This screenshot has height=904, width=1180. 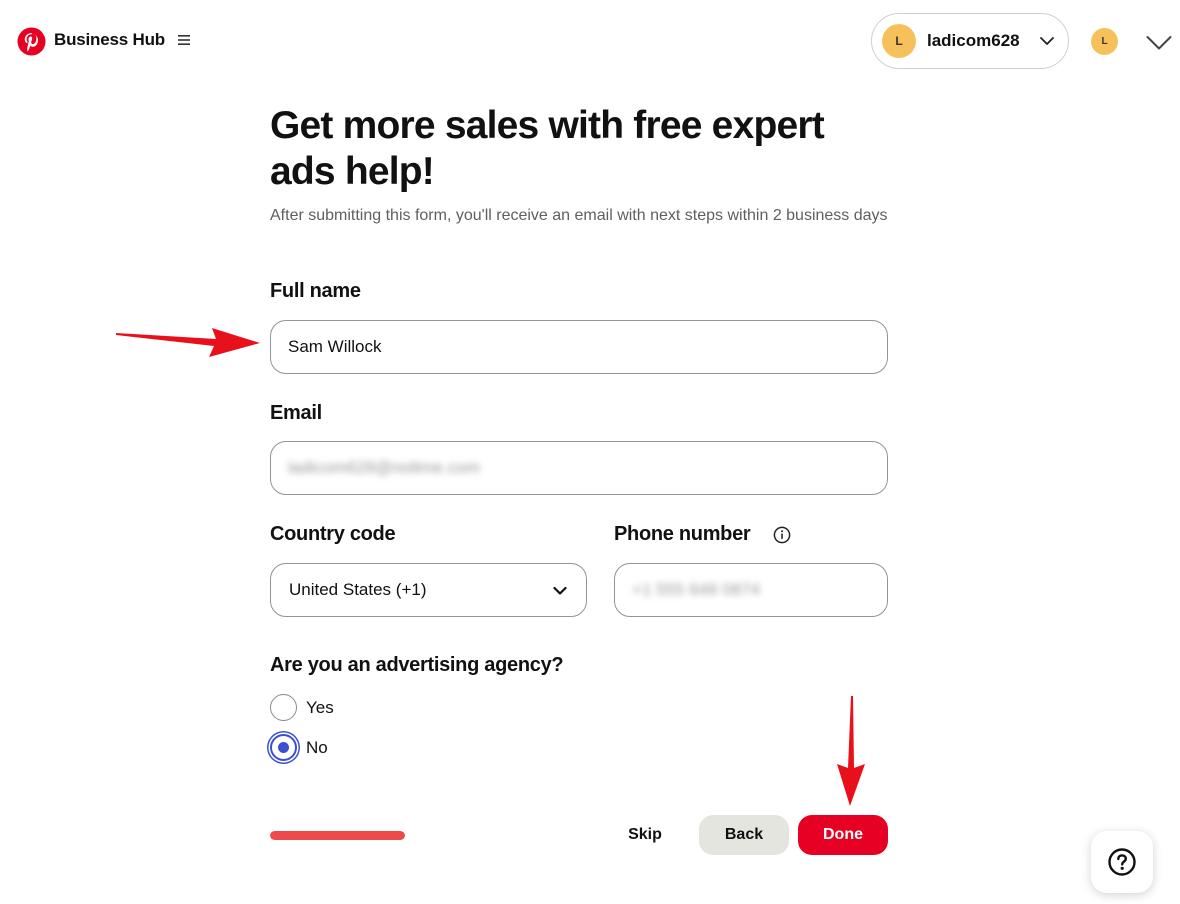 I want to click on progress-fill, so click(x=337, y=835).